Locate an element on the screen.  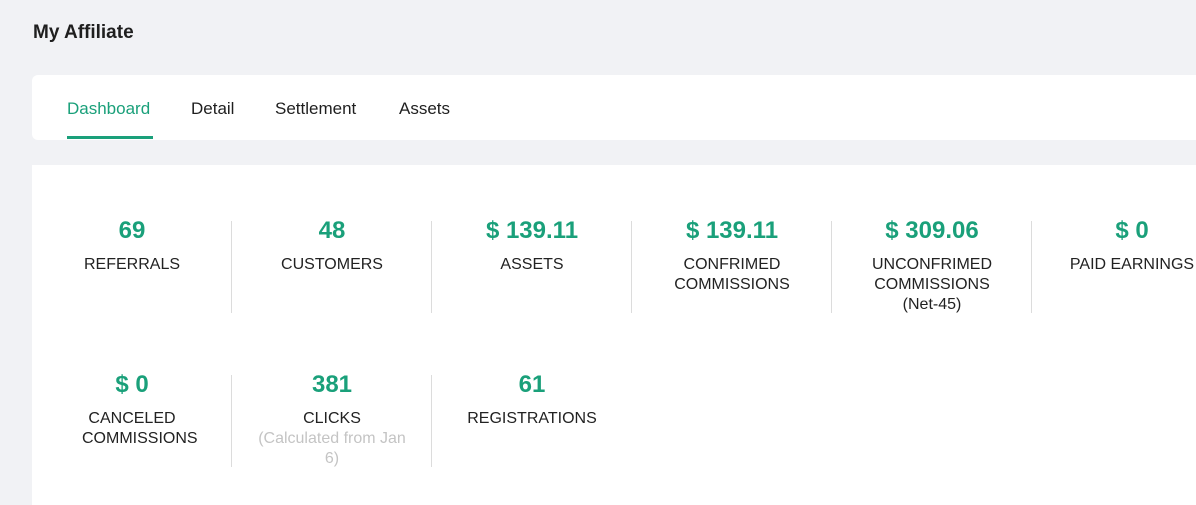
stat-value: 69 is located at coordinates (132, 230).